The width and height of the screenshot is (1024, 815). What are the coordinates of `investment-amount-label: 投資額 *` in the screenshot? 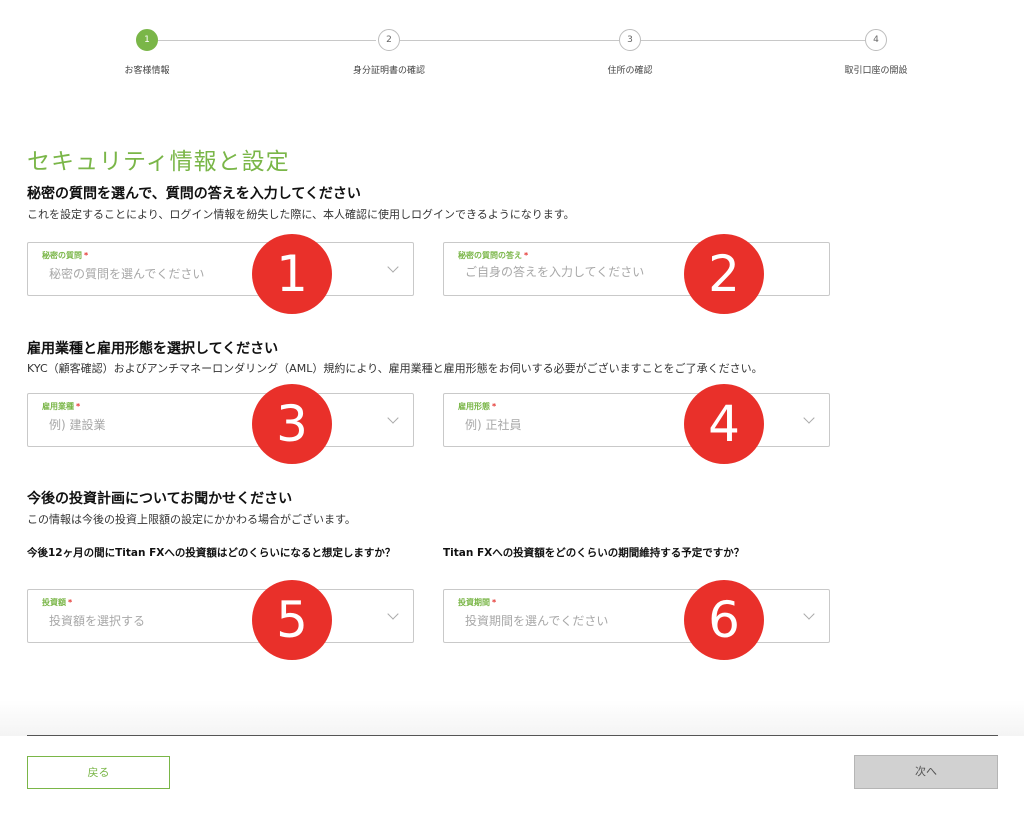 It's located at (57, 602).